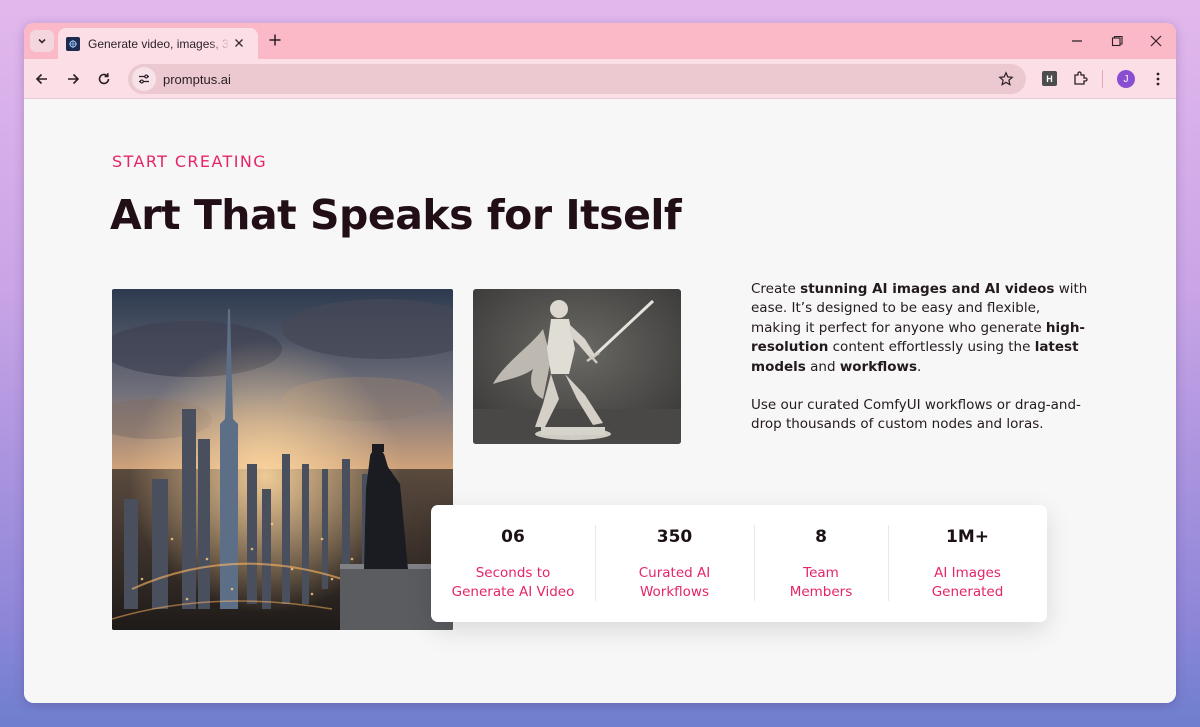 The width and height of the screenshot is (1200, 727). What do you see at coordinates (1126, 79) in the screenshot?
I see `profile-avatar: J` at bounding box center [1126, 79].